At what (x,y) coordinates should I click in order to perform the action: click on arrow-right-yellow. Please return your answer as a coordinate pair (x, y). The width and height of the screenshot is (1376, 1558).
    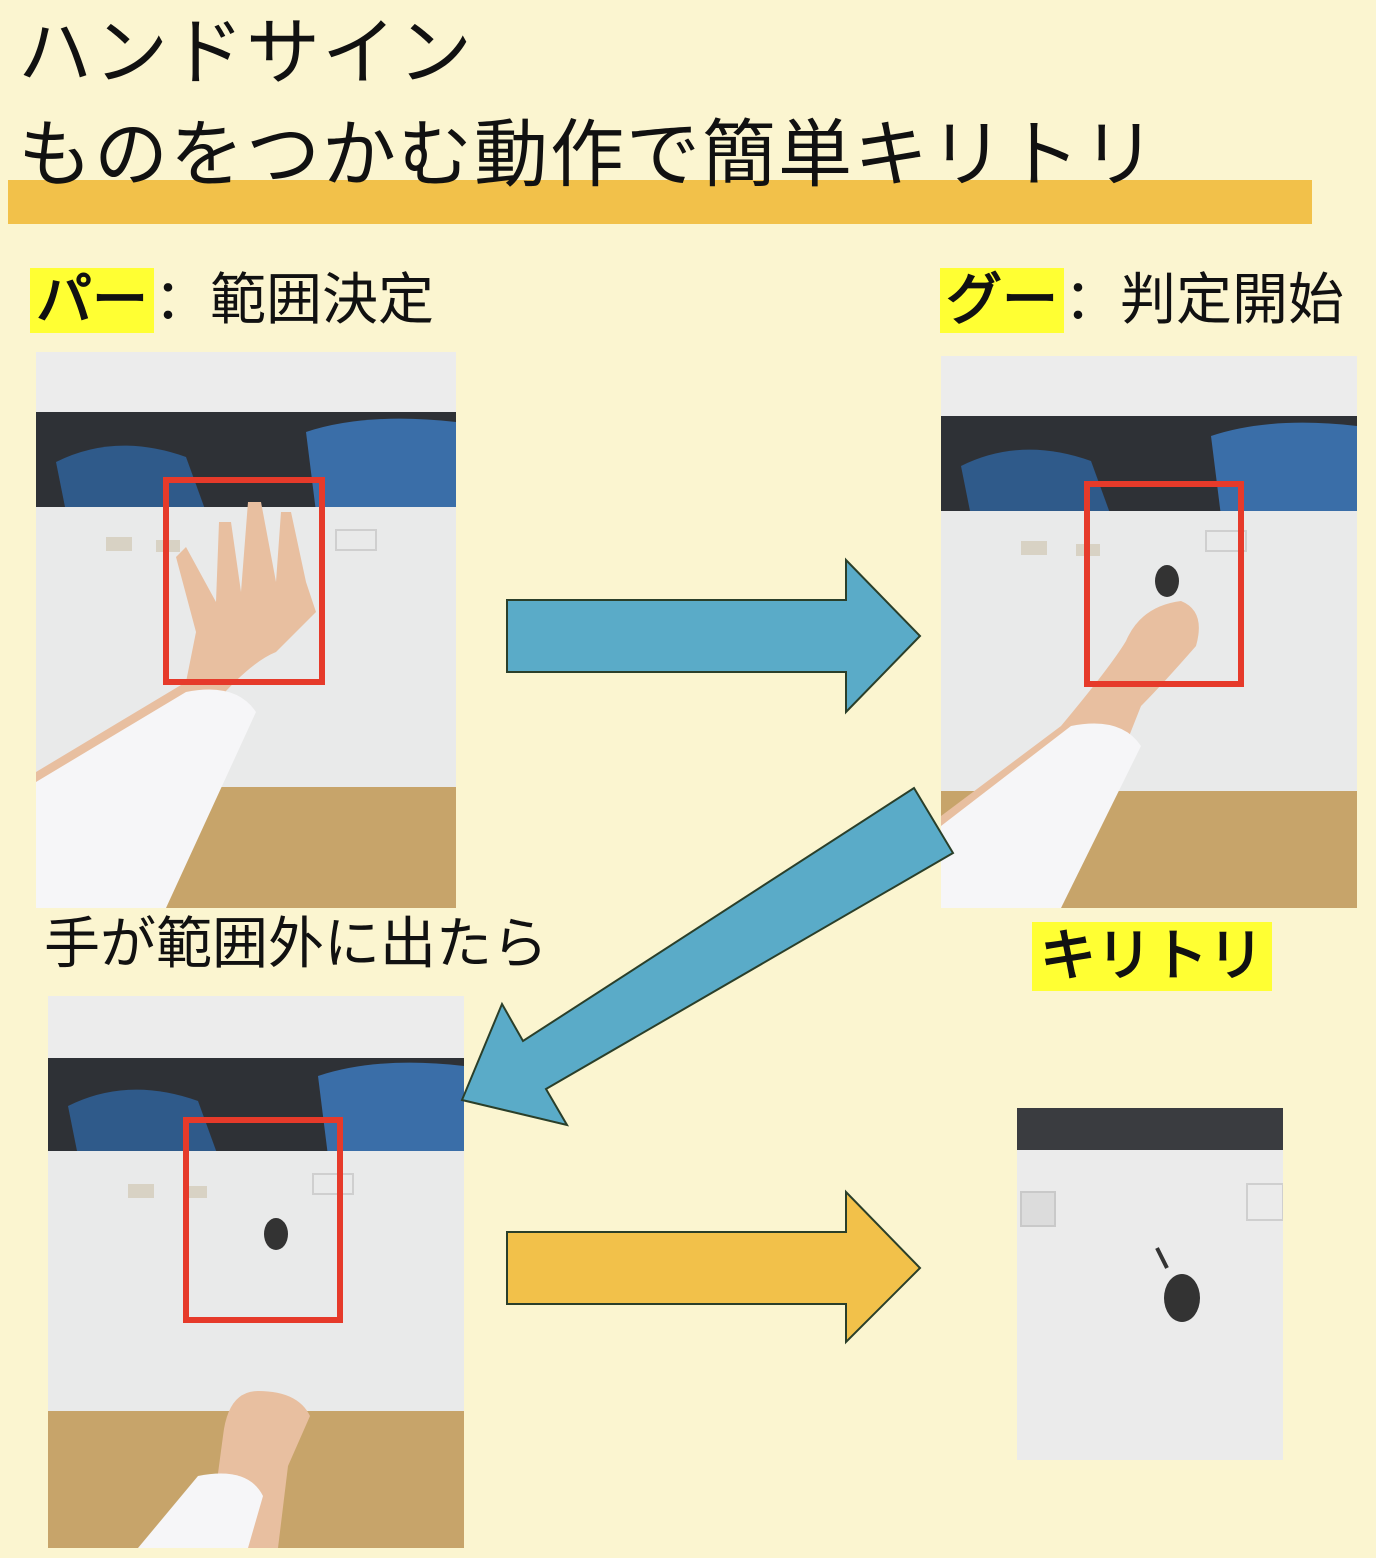
    Looking at the image, I should click on (714, 1267).